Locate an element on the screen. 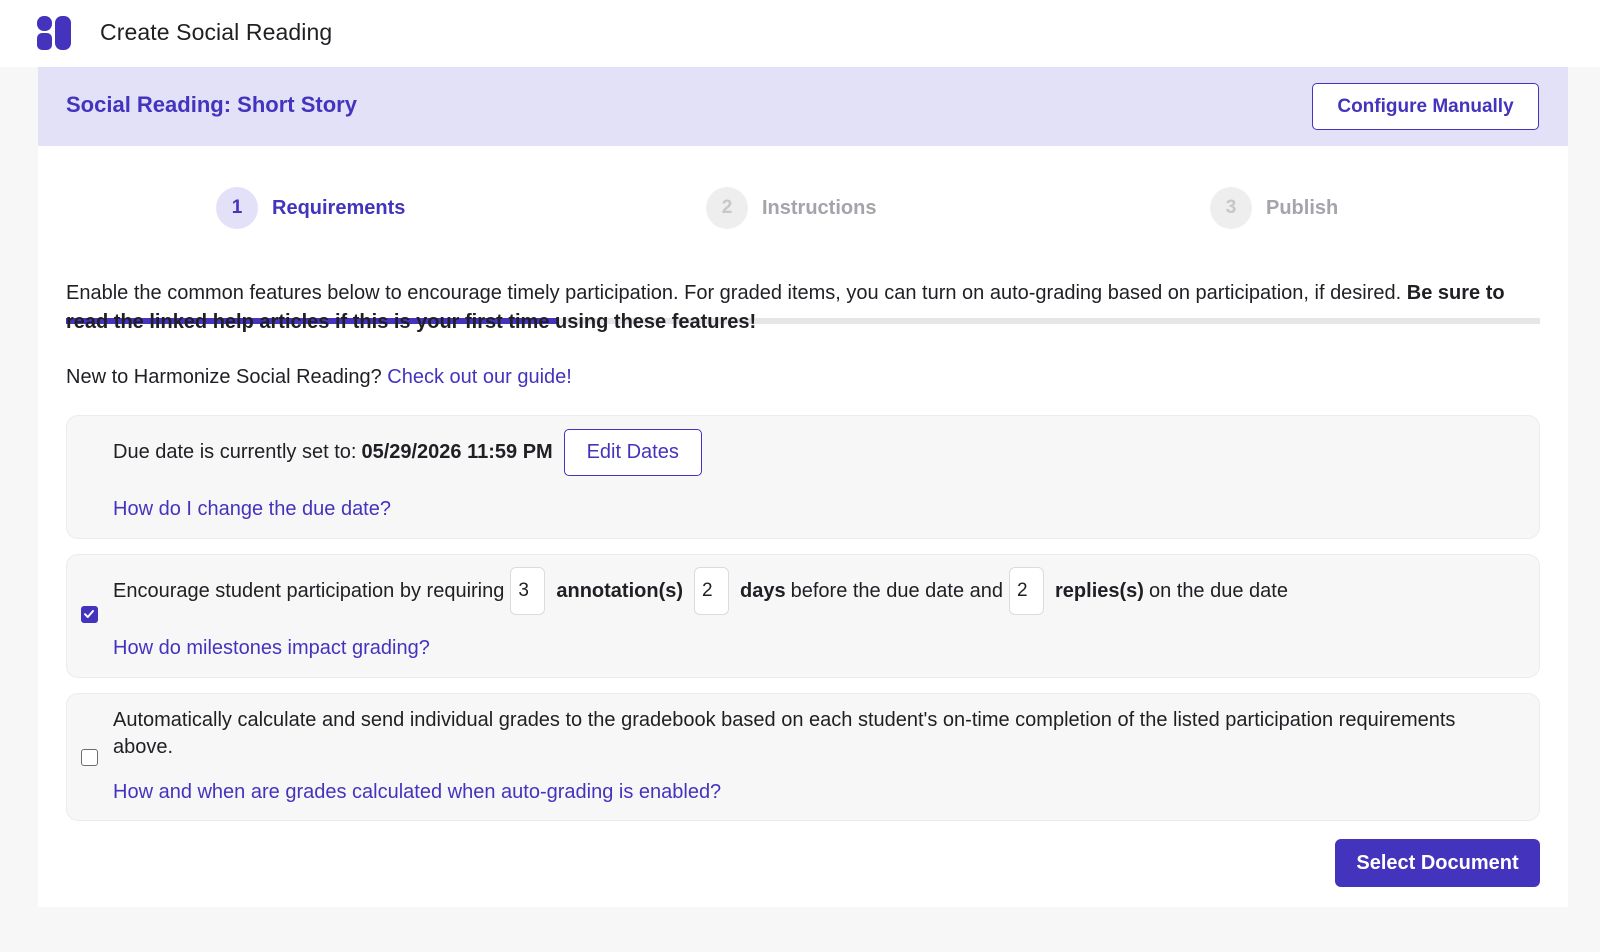  step-number: 1 is located at coordinates (237, 208).